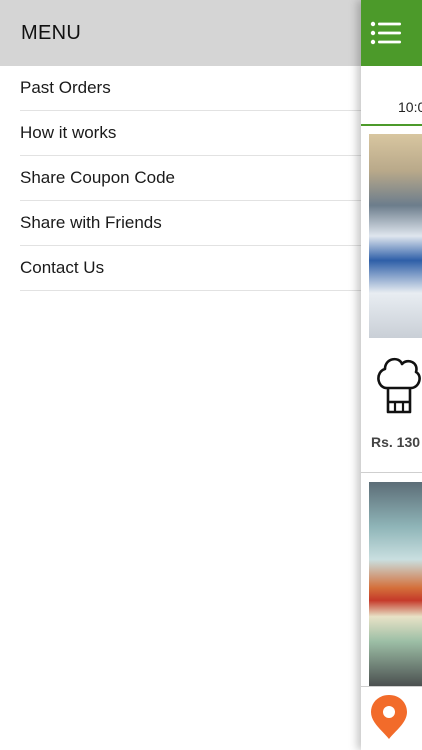  What do you see at coordinates (391, 472) in the screenshot?
I see `card-divider` at bounding box center [391, 472].